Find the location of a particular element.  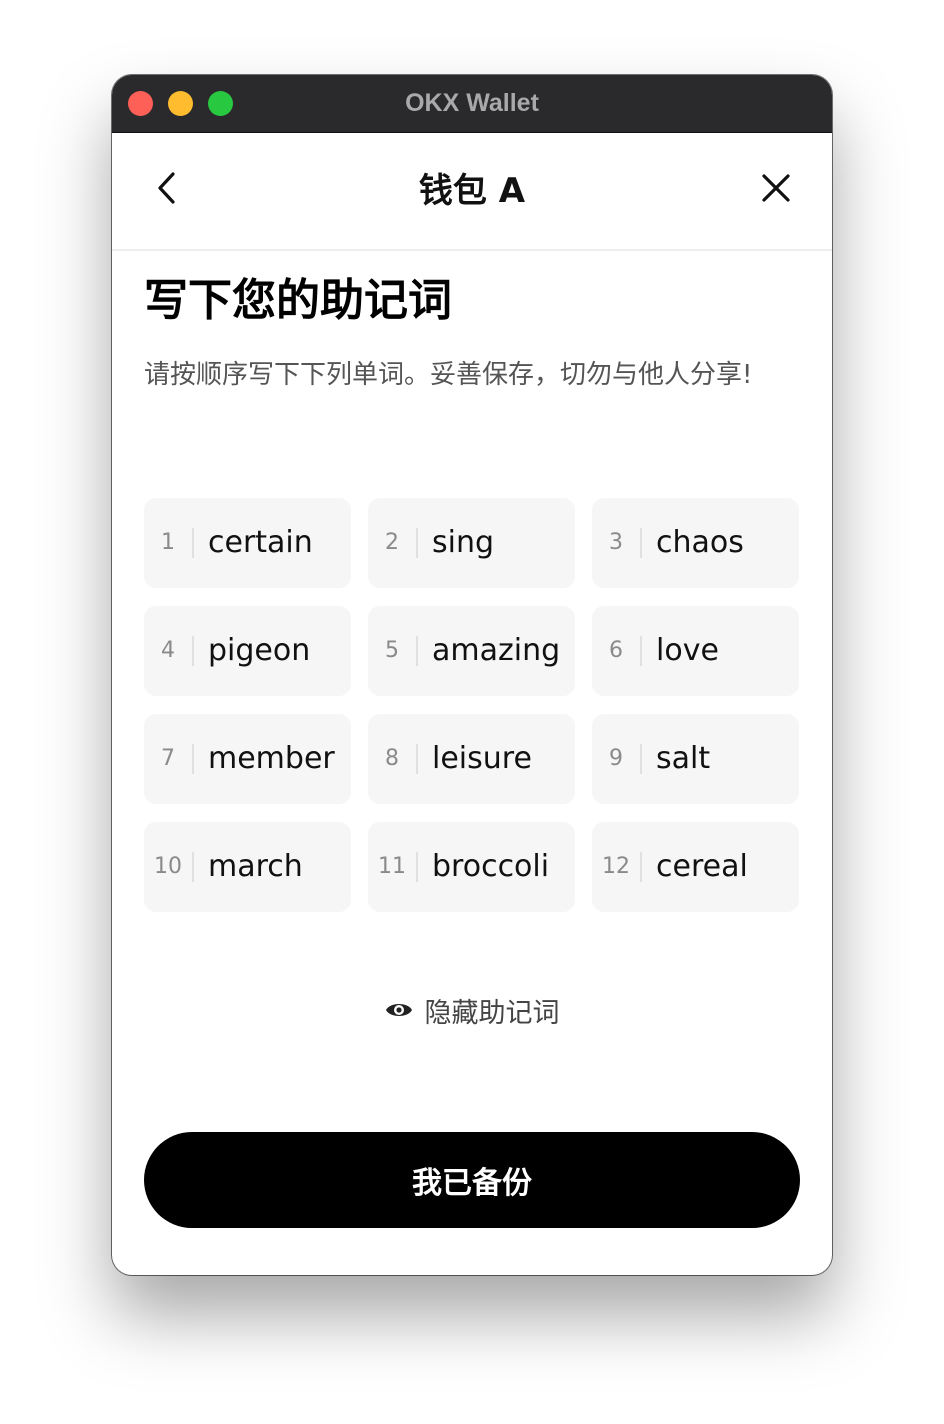

mnemonic-word-11: 11 broccoli is located at coordinates (471, 867).